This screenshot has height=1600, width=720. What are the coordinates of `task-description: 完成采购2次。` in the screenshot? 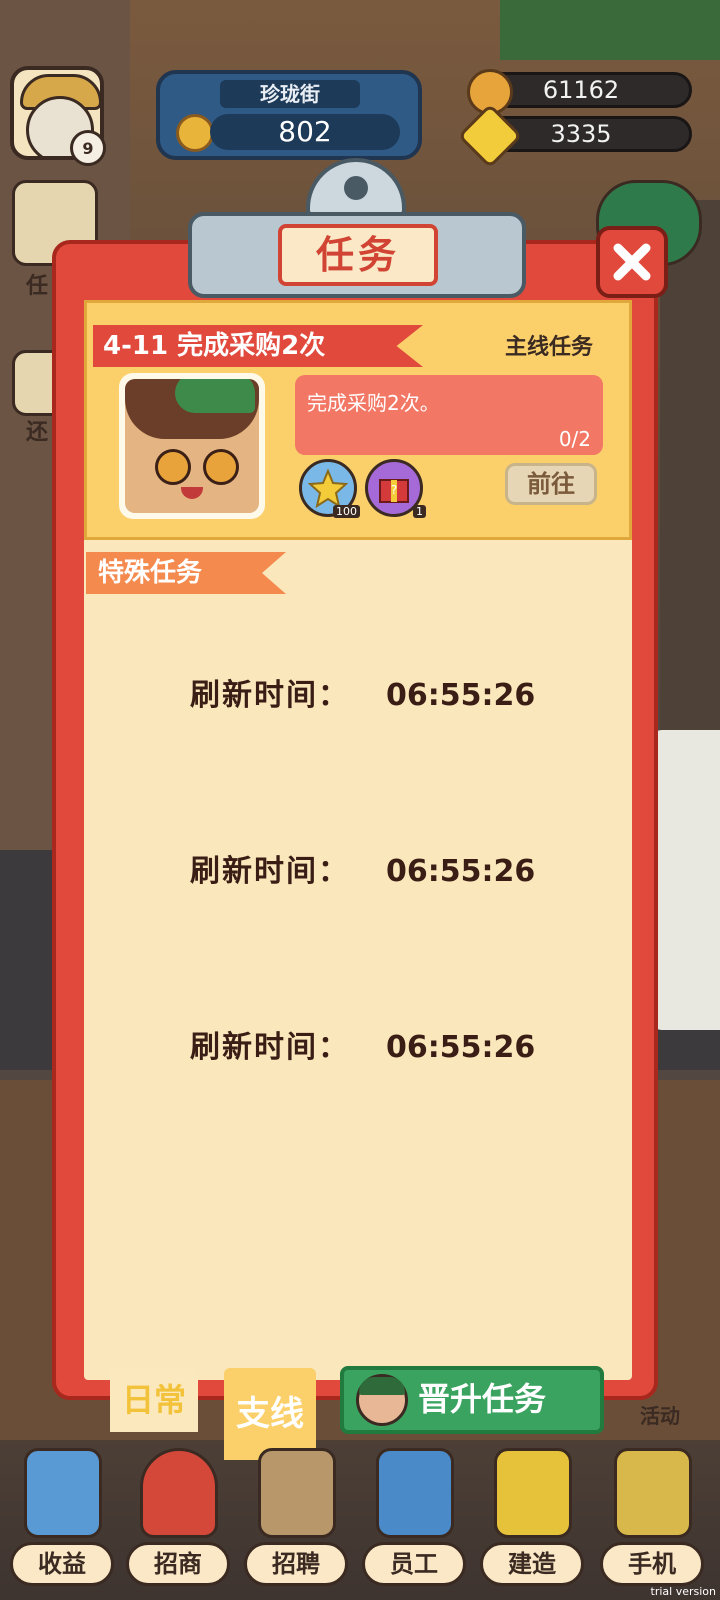 It's located at (373, 403).